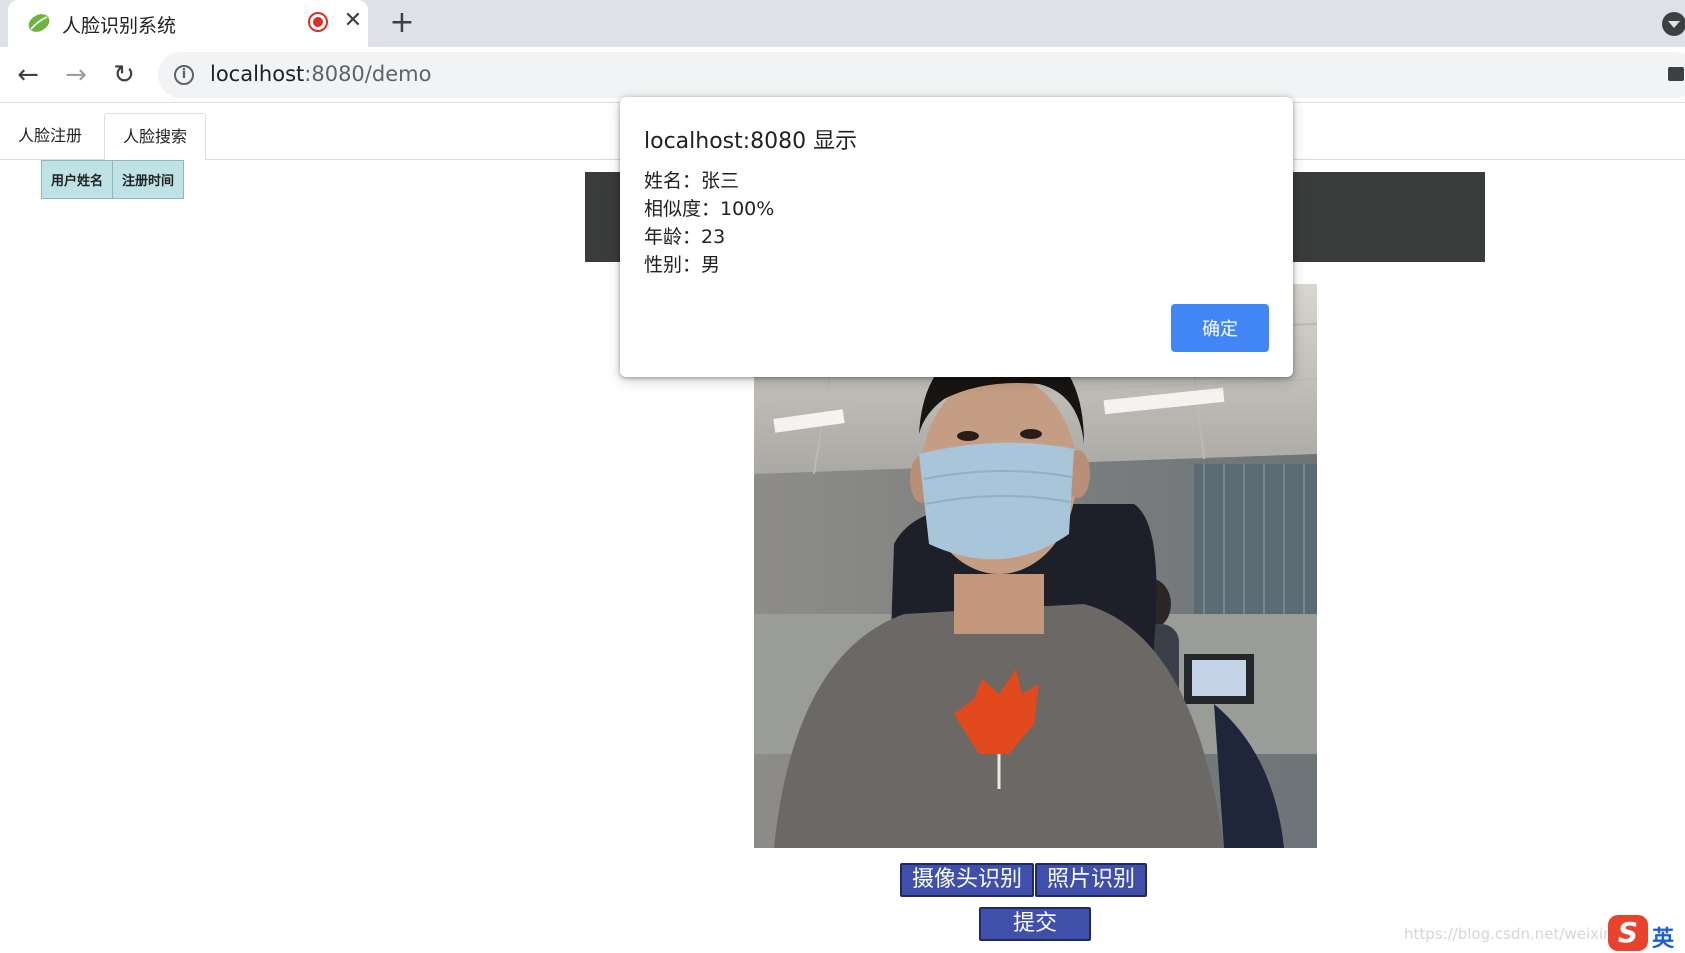 This screenshot has height=953, width=1685. What do you see at coordinates (318, 22) in the screenshot?
I see `recording-icon` at bounding box center [318, 22].